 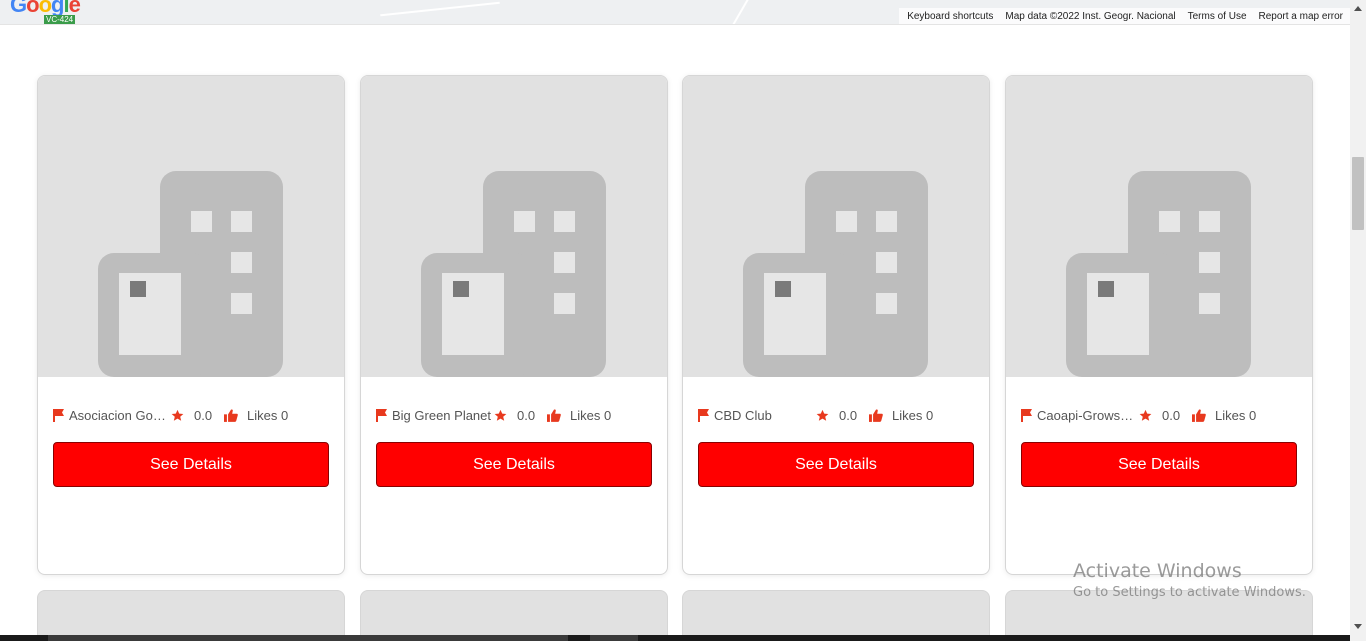 What do you see at coordinates (1358, 320) in the screenshot?
I see `vertical-scrollbar` at bounding box center [1358, 320].